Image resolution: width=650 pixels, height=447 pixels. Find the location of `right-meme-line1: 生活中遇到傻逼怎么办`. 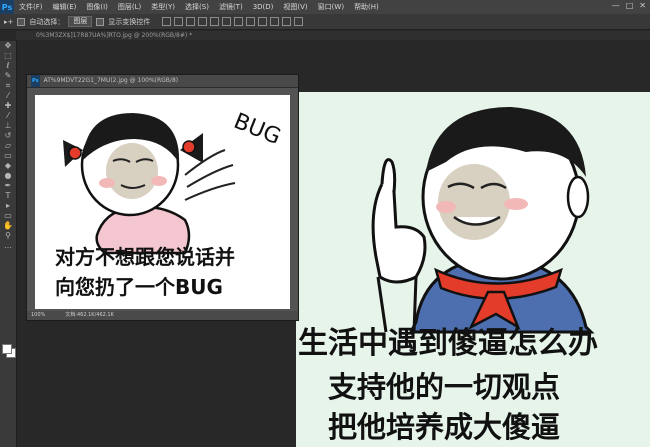

right-meme-line1: 生活中遇到傻逼怎么办 is located at coordinates (448, 343).